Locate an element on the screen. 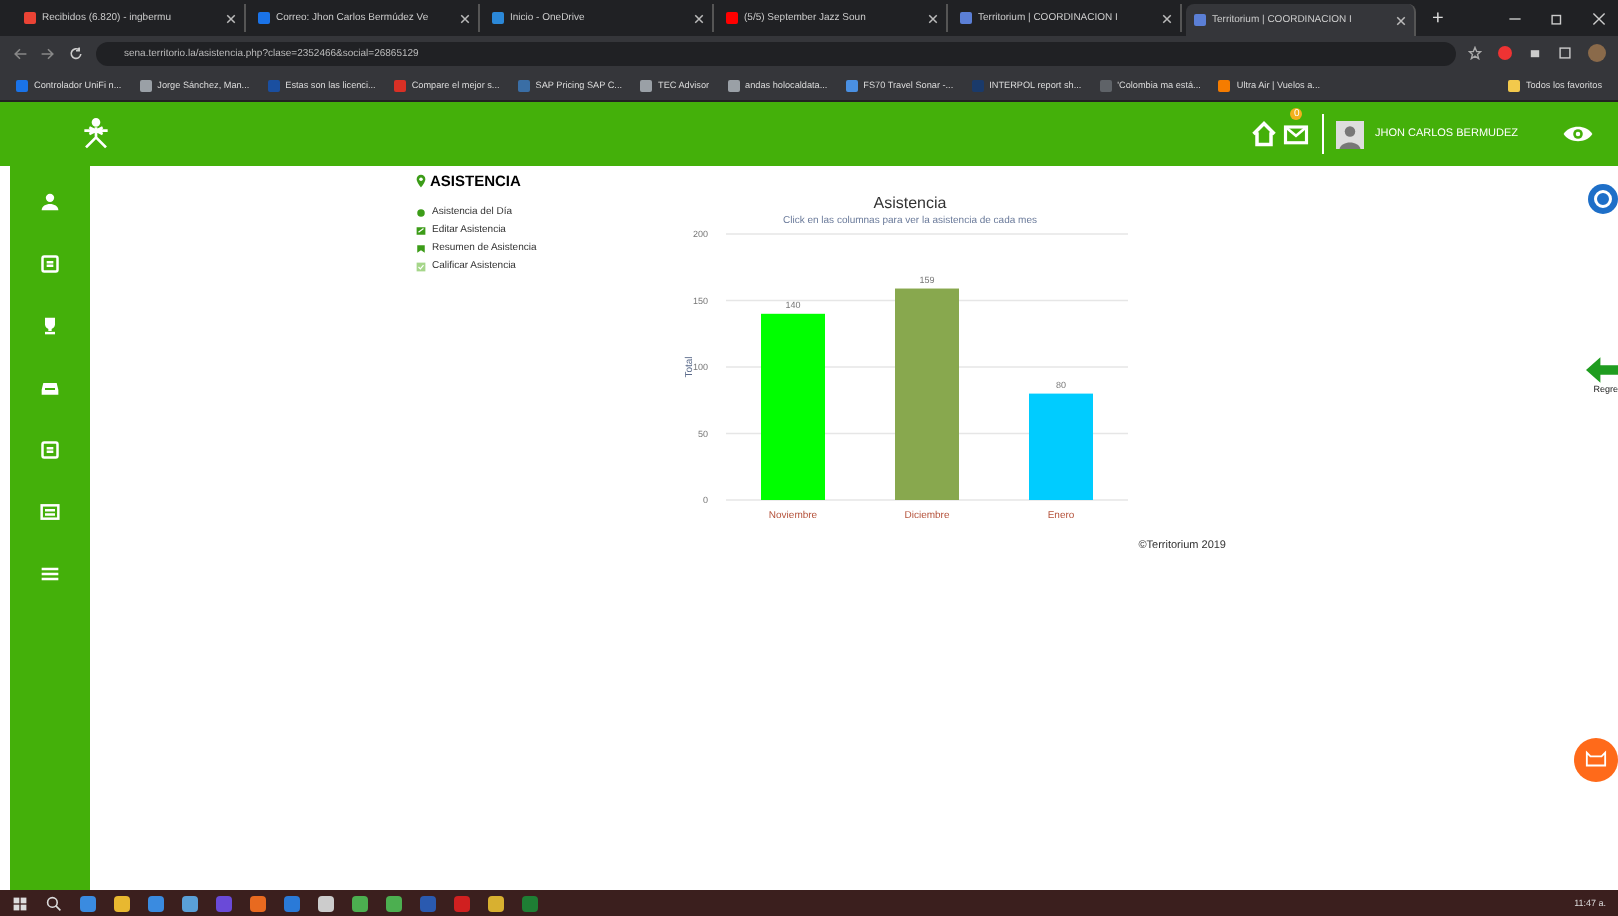  bookmark-icon is located at coordinates (421, 248).